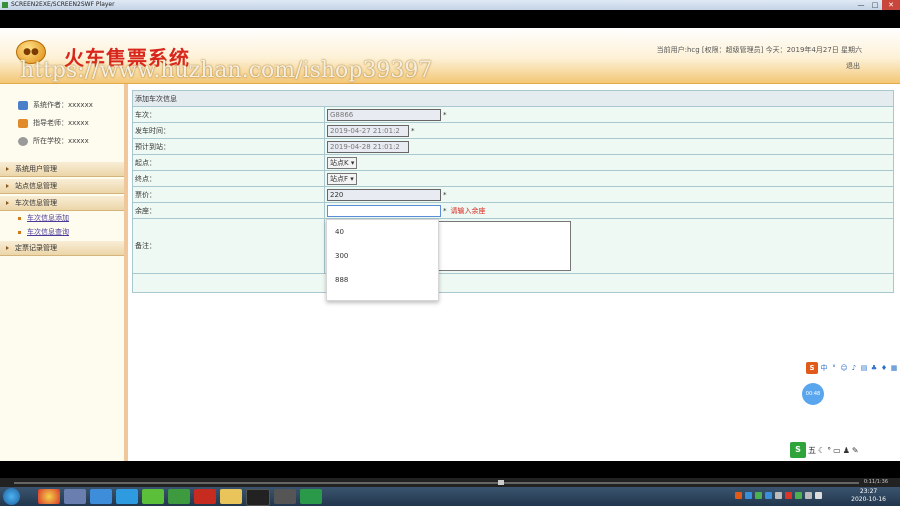  Describe the element at coordinates (228, 130) in the screenshot. I see `field-label: 发车时间：` at that location.